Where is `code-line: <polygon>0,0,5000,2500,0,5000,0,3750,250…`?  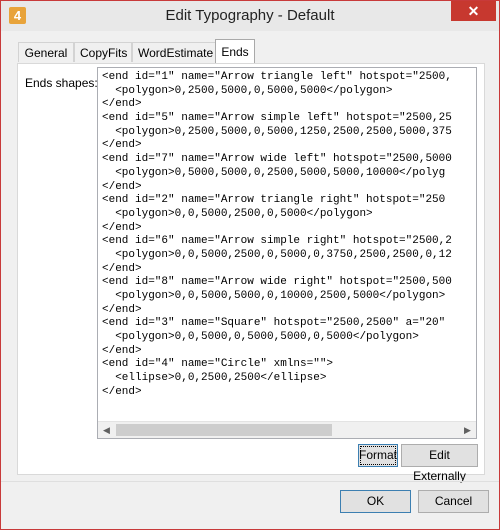 code-line: <polygon>0,0,5000,2500,0,5000,0,3750,250… is located at coordinates (277, 254).